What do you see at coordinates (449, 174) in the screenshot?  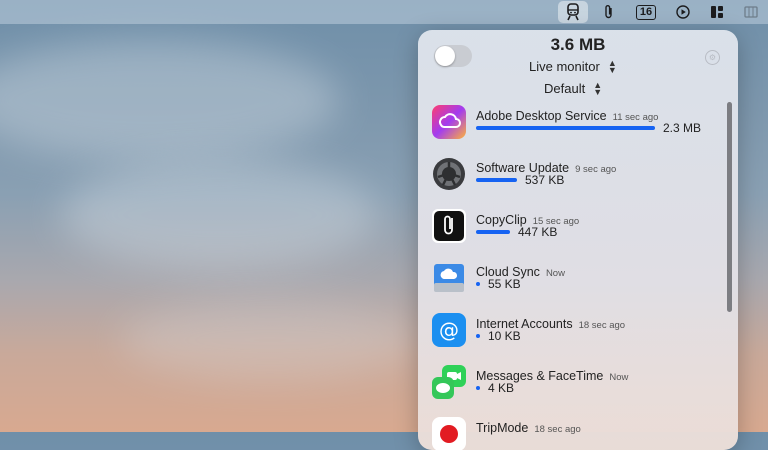 I see `software-update-icon` at bounding box center [449, 174].